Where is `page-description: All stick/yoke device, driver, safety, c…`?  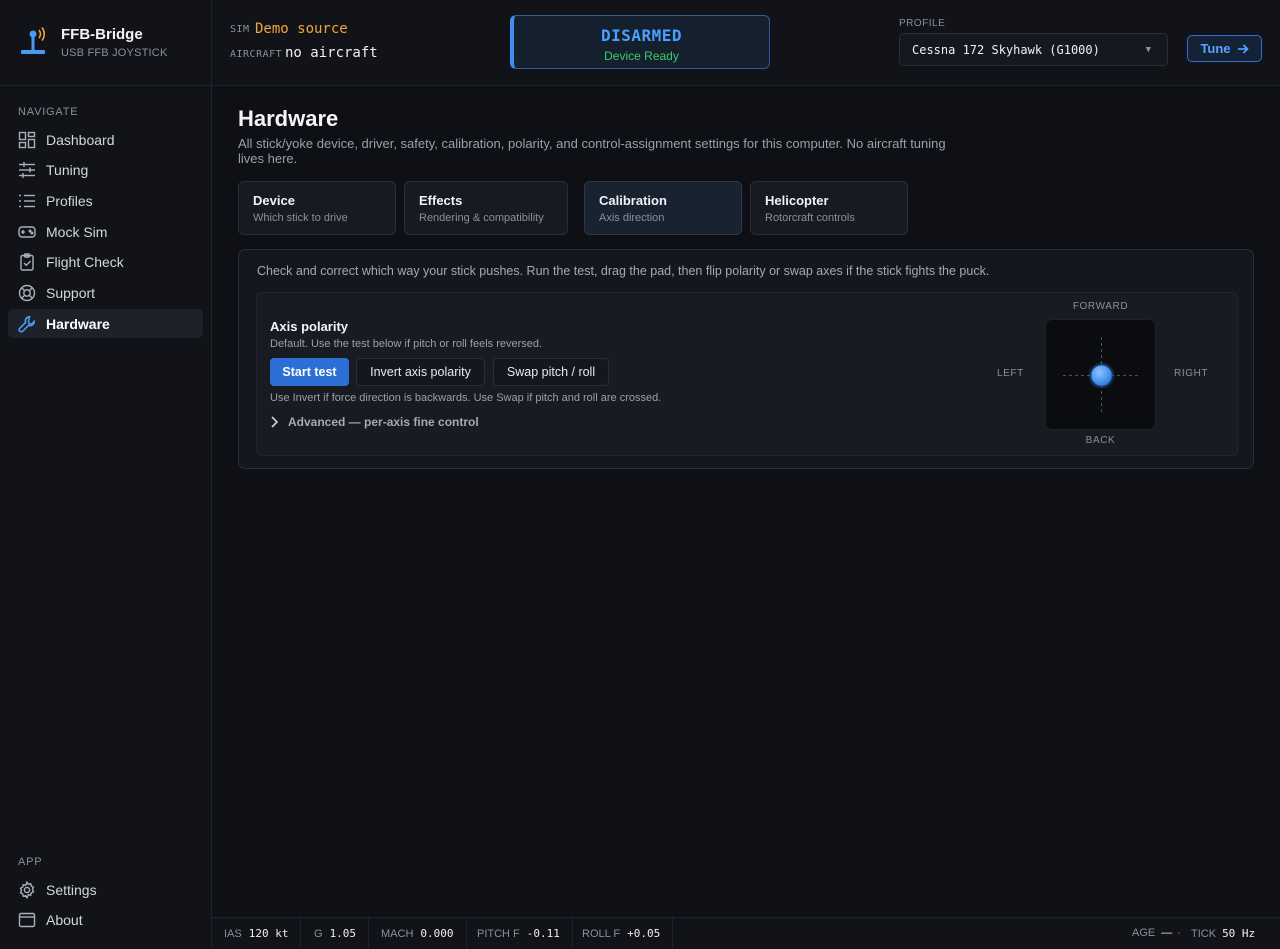 page-description: All stick/yoke device, driver, safety, c… is located at coordinates (592, 151).